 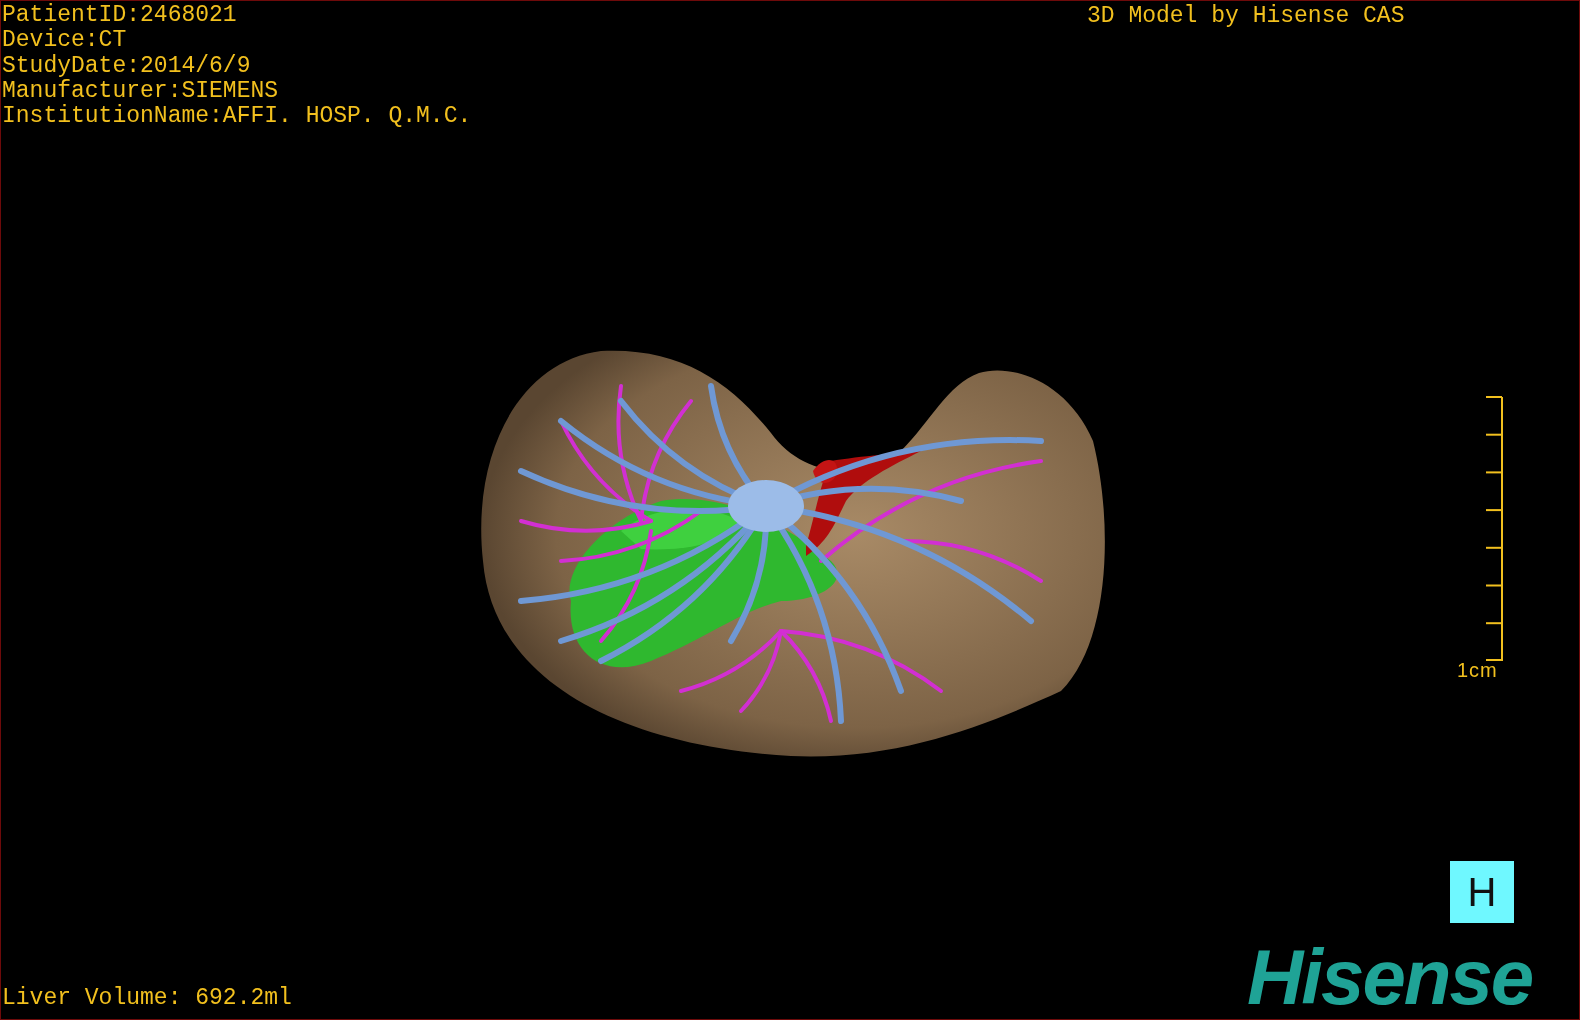 I want to click on info-text: Device:CT, so click(x=64, y=41).